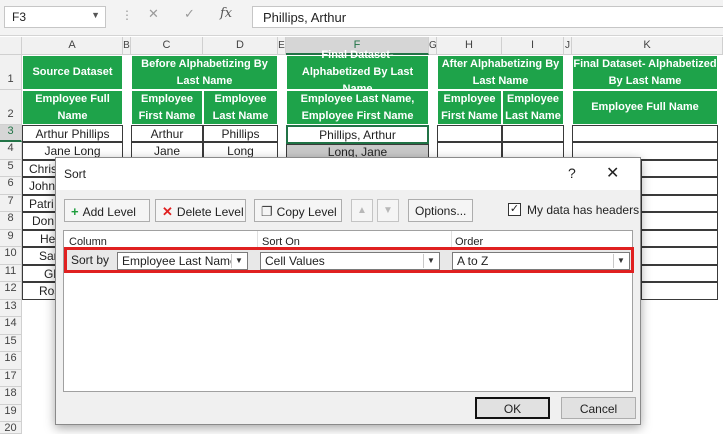  What do you see at coordinates (40, 256) in the screenshot?
I see `data-cell: Sar` at bounding box center [40, 256].